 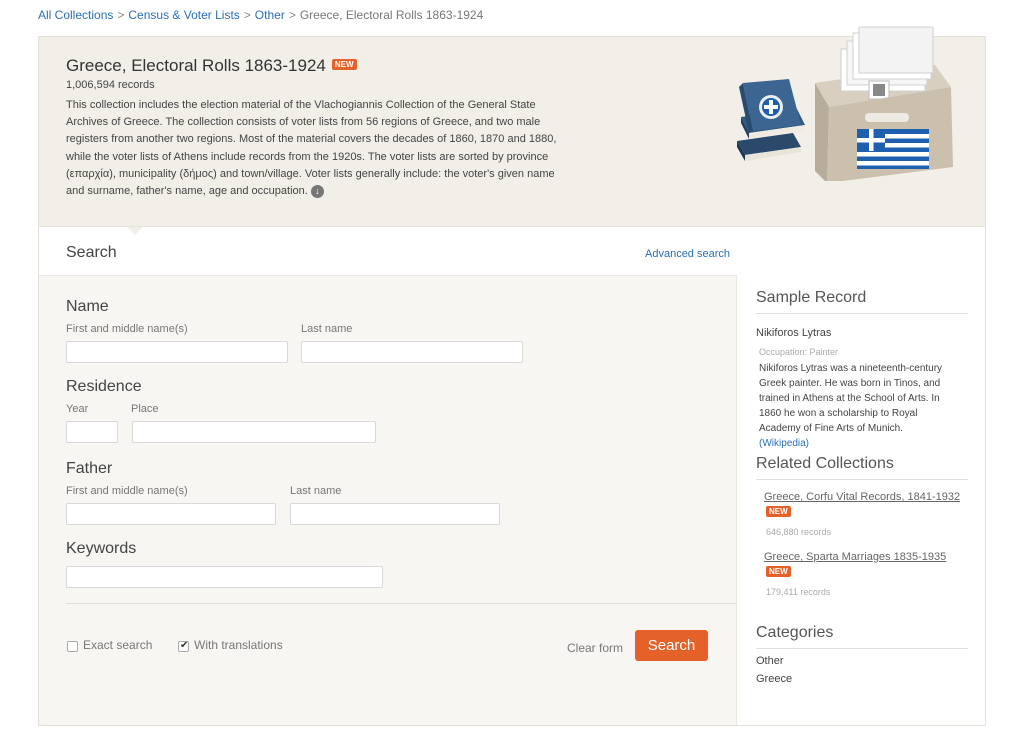 I want to click on name-first-label: First and middle name(s), so click(x=127, y=329).